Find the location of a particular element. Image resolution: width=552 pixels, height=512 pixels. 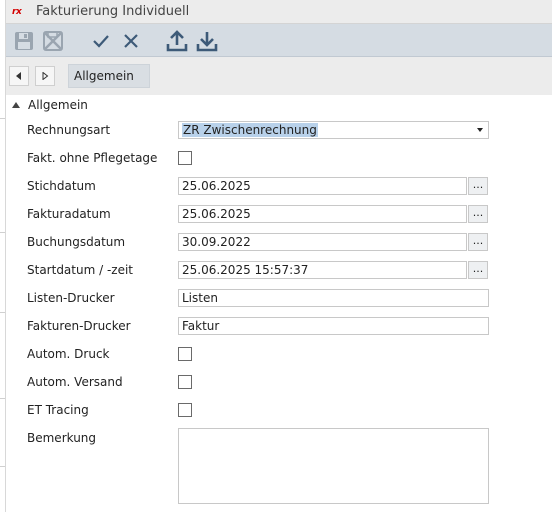

import-button is located at coordinates (207, 41).